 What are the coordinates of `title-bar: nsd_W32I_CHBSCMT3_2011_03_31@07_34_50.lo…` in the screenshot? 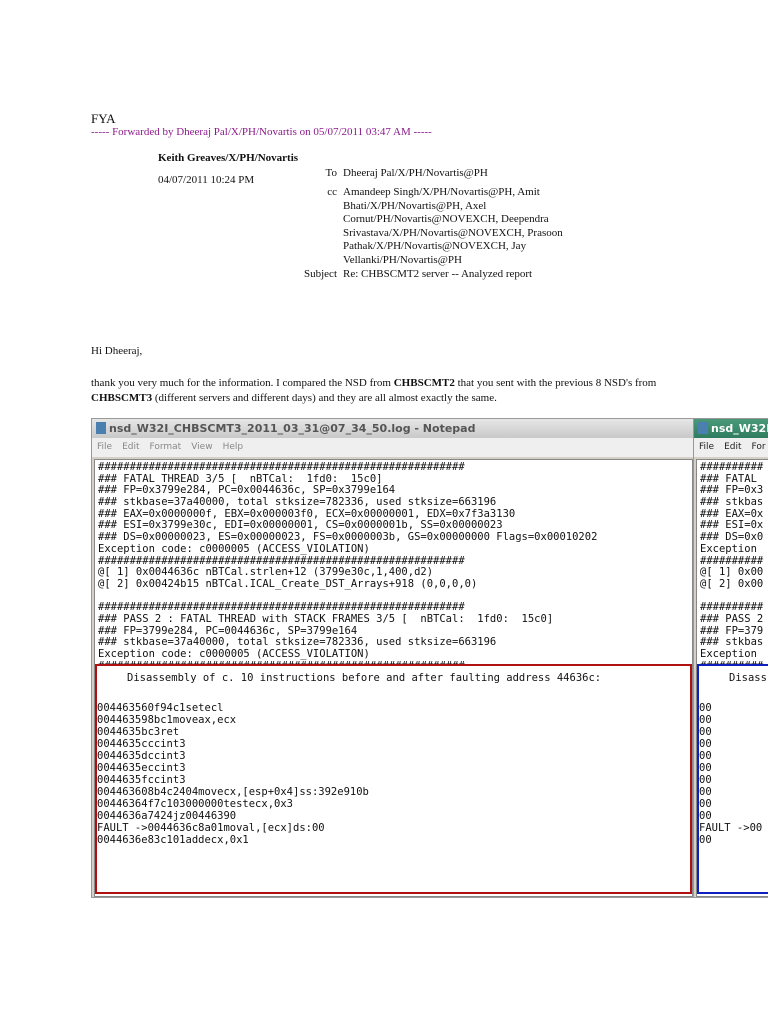 It's located at (392, 428).